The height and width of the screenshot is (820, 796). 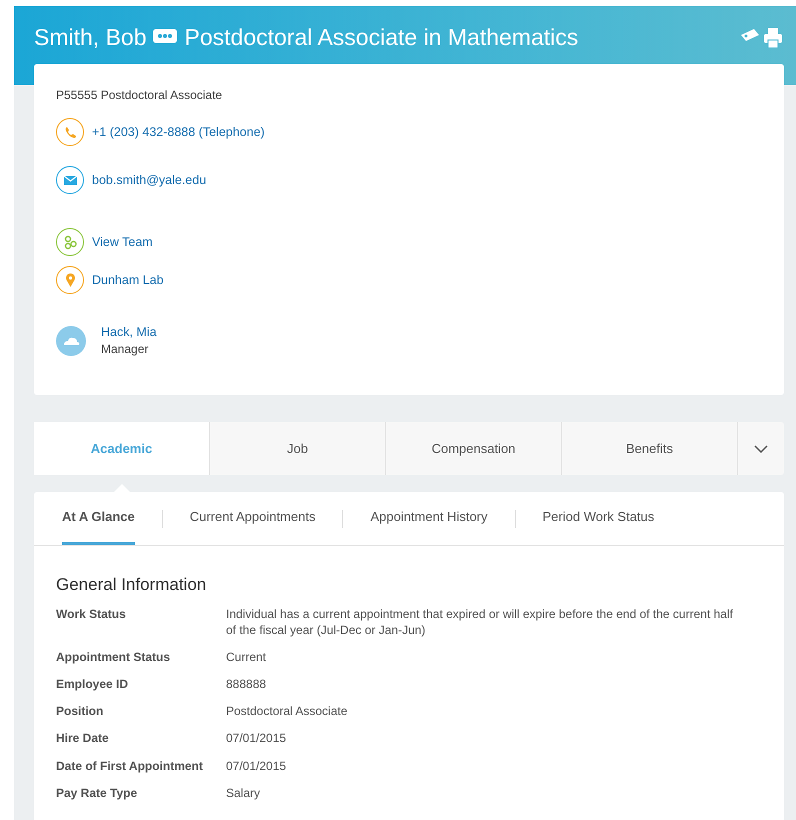 What do you see at coordinates (97, 792) in the screenshot?
I see `field-label: Pay Rate Type` at bounding box center [97, 792].